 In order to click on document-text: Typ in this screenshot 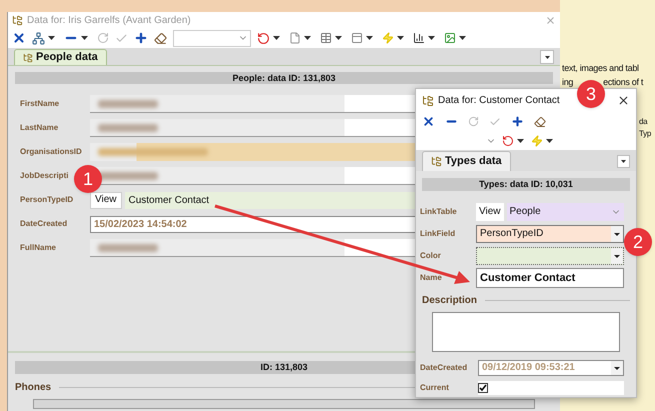, I will do `click(645, 134)`.